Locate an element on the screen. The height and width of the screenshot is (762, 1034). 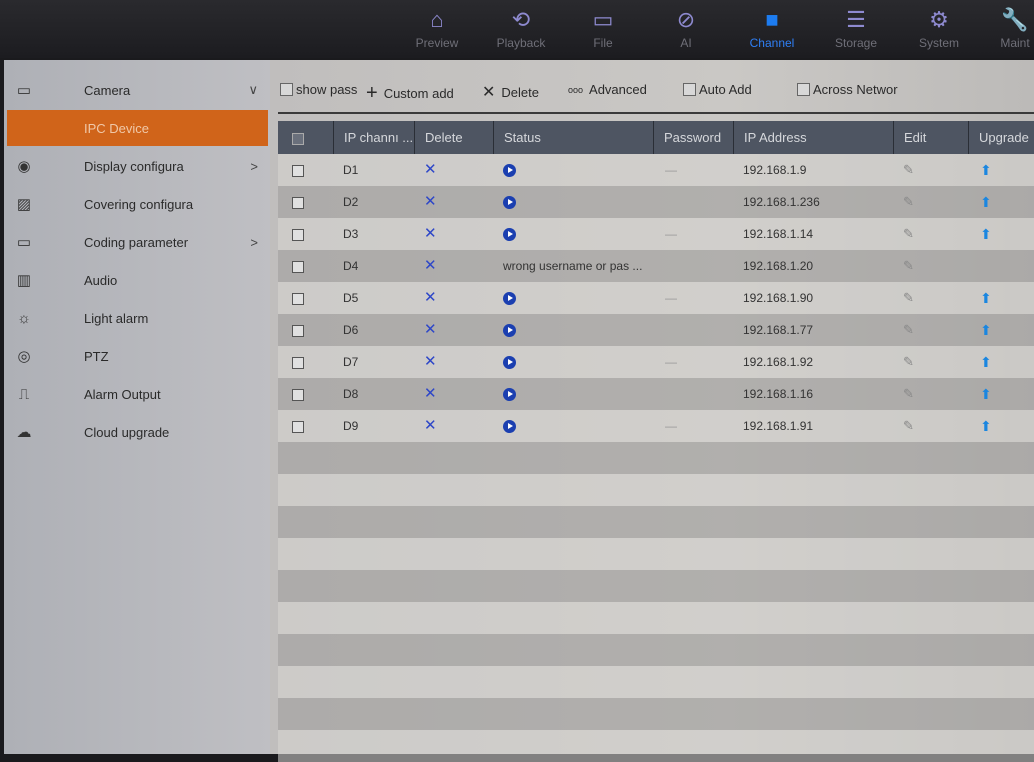
nav-label: Playback is located at coordinates (521, 43).